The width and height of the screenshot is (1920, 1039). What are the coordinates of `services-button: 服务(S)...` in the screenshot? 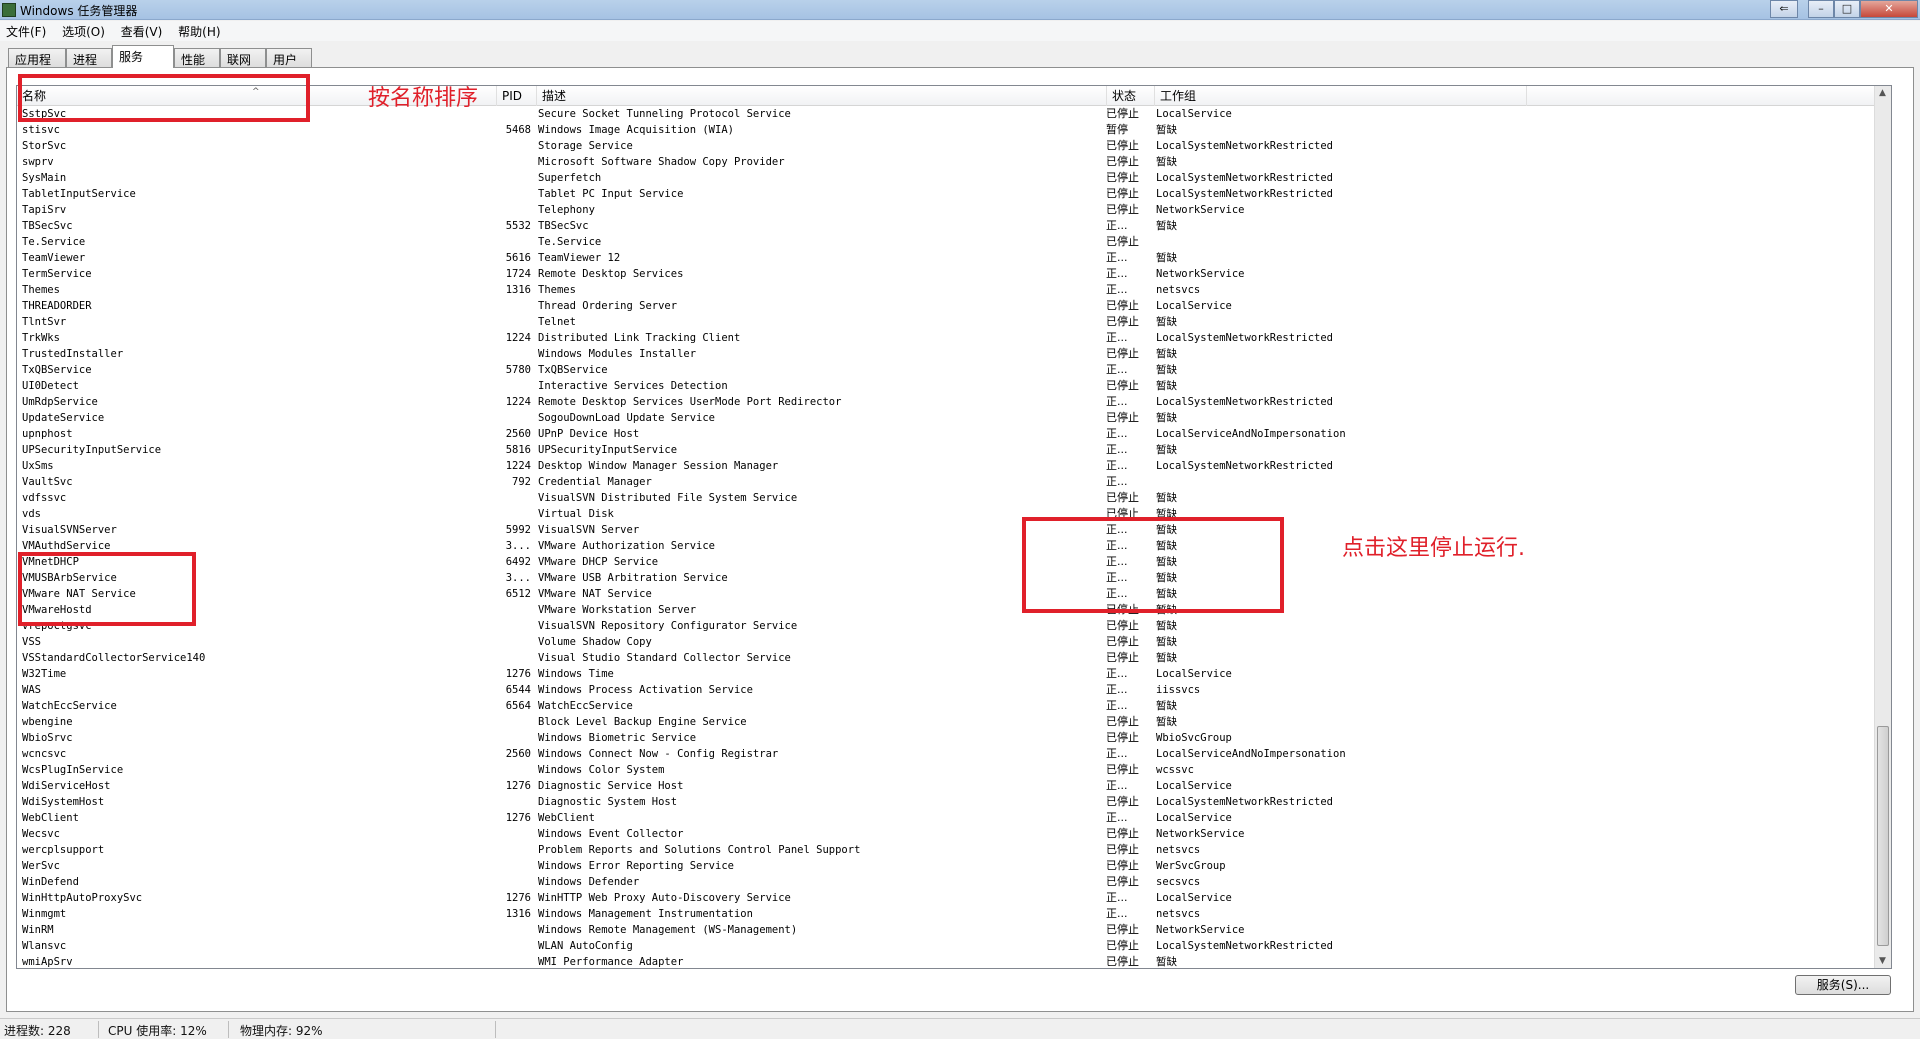 It's located at (1843, 985).